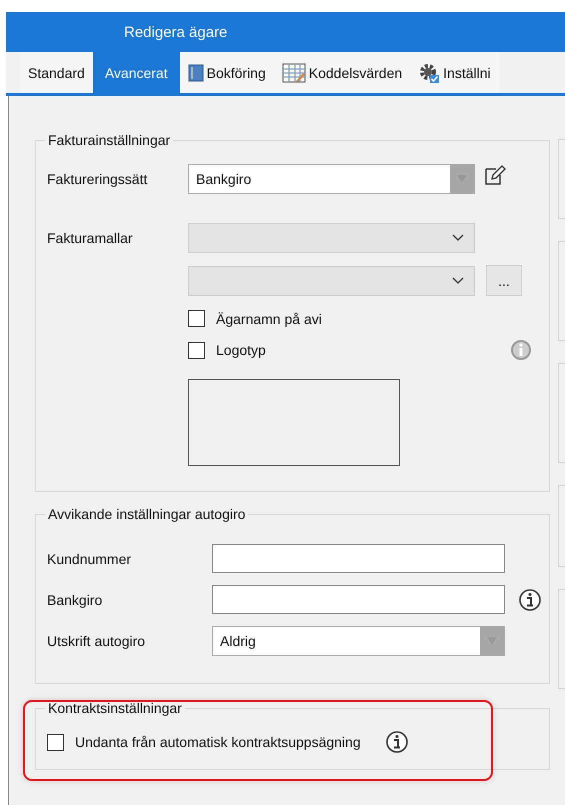 This screenshot has height=805, width=565. What do you see at coordinates (56, 72) in the screenshot?
I see `tab: Standard` at bounding box center [56, 72].